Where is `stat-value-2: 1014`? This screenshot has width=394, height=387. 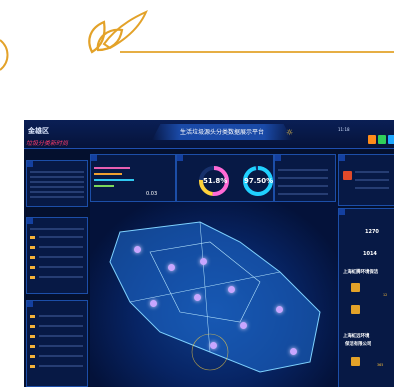
stat-value-2: 1014 is located at coordinates (370, 254).